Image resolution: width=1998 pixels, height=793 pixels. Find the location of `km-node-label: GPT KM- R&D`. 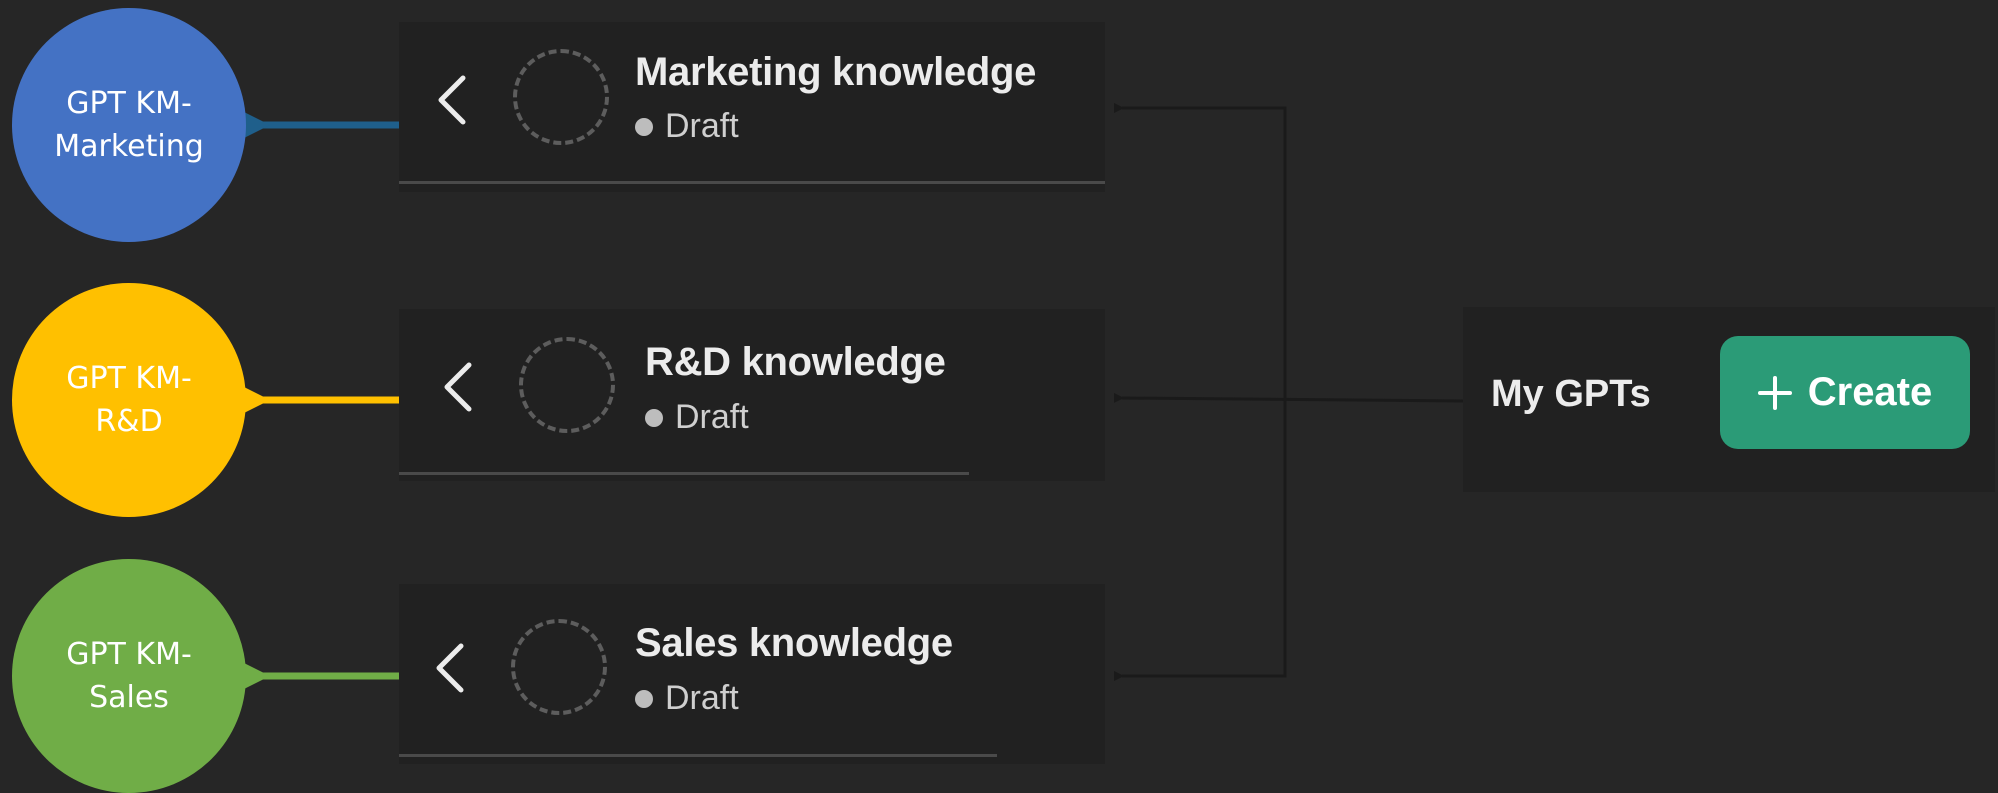

km-node-label: GPT KM- R&D is located at coordinates (129, 400).